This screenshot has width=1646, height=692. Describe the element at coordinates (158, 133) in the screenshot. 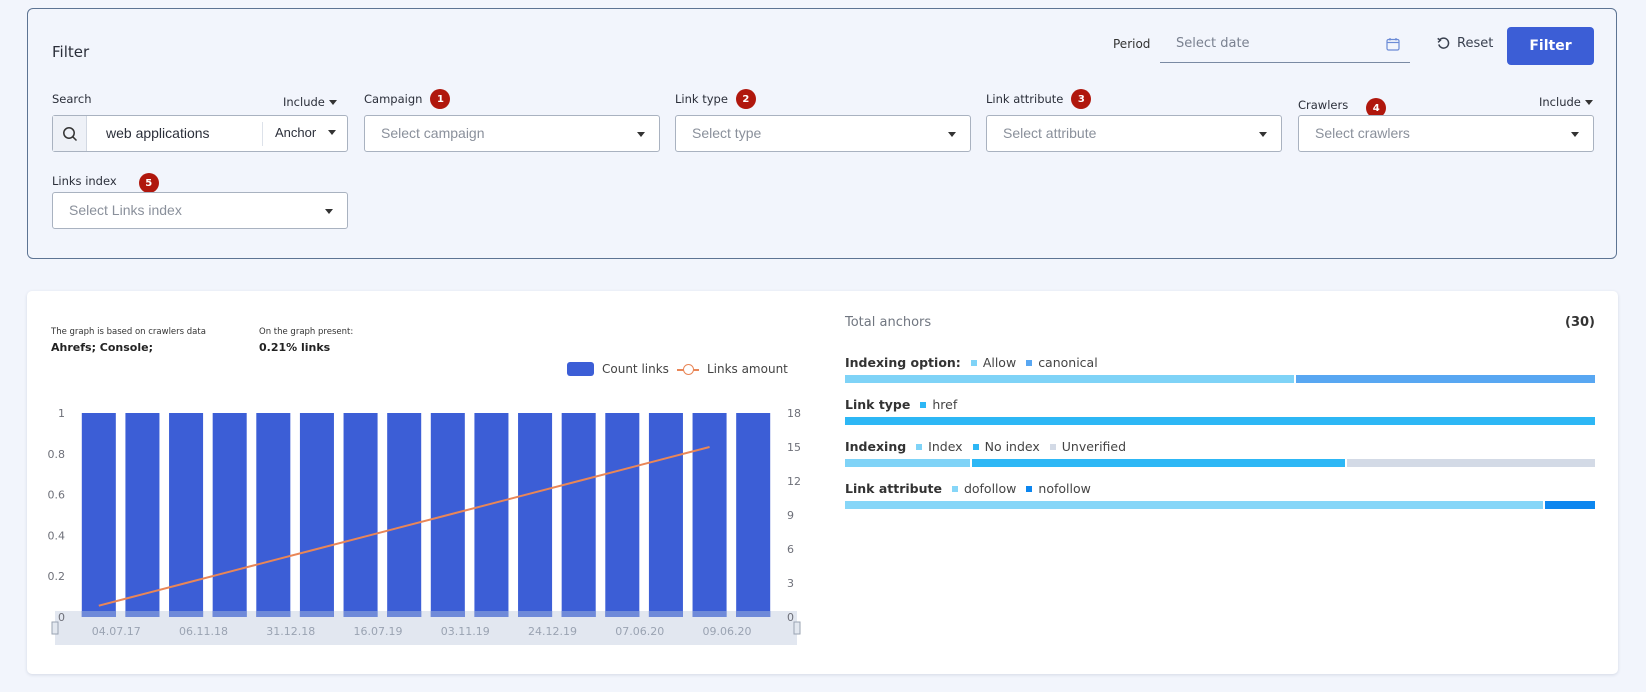

I see `search-value: web applications` at that location.